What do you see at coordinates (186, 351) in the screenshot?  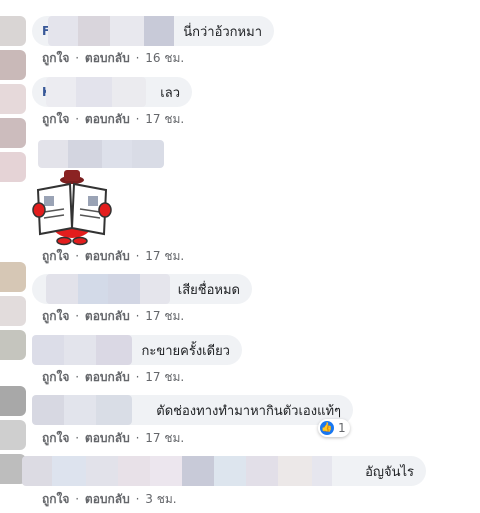 I see `comment-text: กะขายครั้งเดียว` at bounding box center [186, 351].